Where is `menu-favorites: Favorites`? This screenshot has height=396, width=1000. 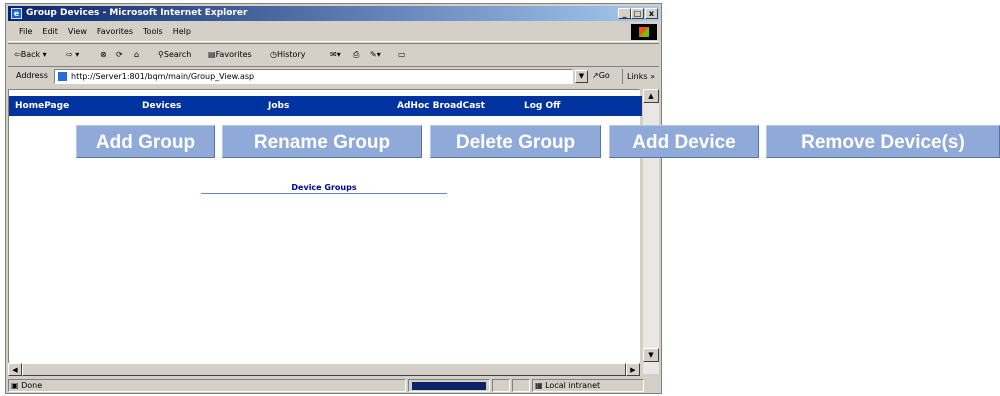 menu-favorites: Favorites is located at coordinates (115, 32).